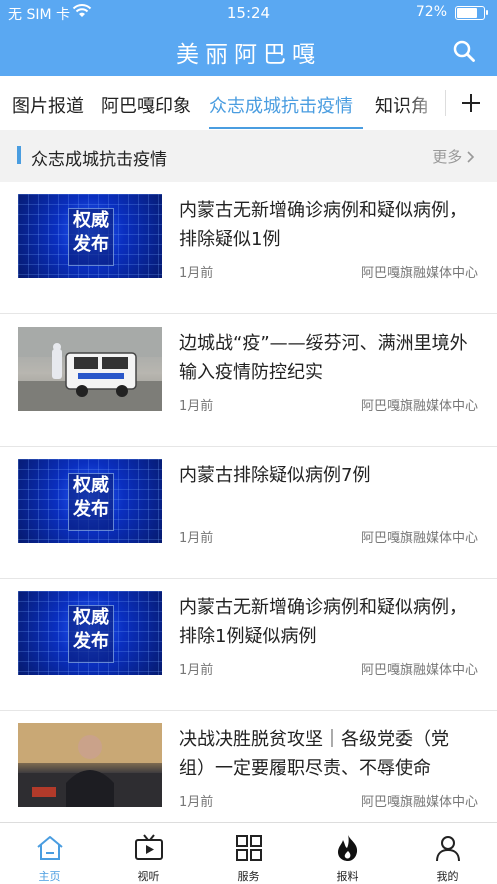  What do you see at coordinates (471, 157) in the screenshot?
I see `chevron-right-icon` at bounding box center [471, 157].